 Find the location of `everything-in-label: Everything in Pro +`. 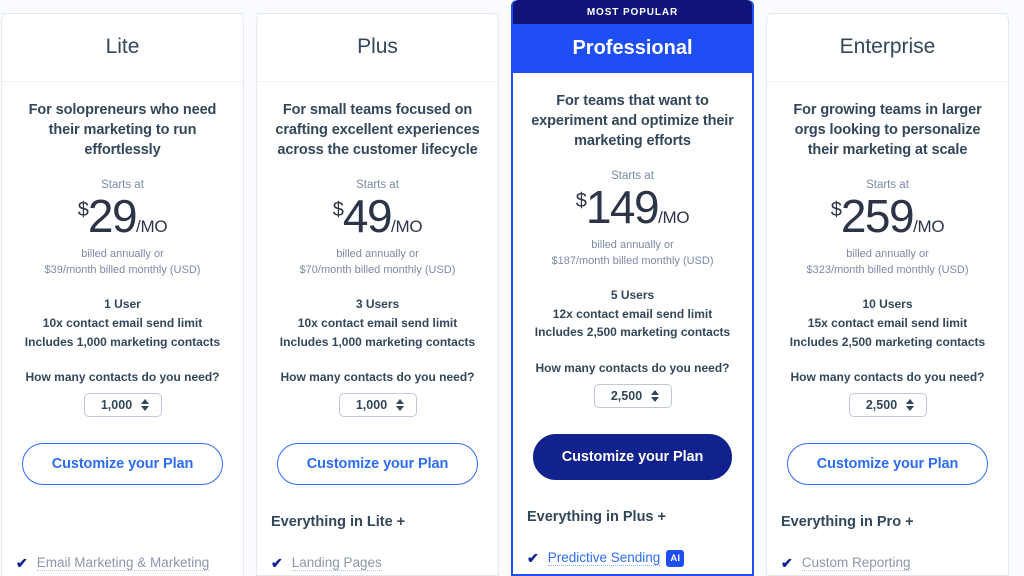

everything-in-label: Everything in Pro + is located at coordinates (847, 522).